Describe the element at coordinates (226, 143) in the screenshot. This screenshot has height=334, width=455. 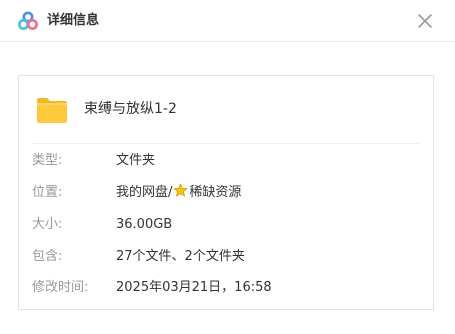
I see `divider` at that location.